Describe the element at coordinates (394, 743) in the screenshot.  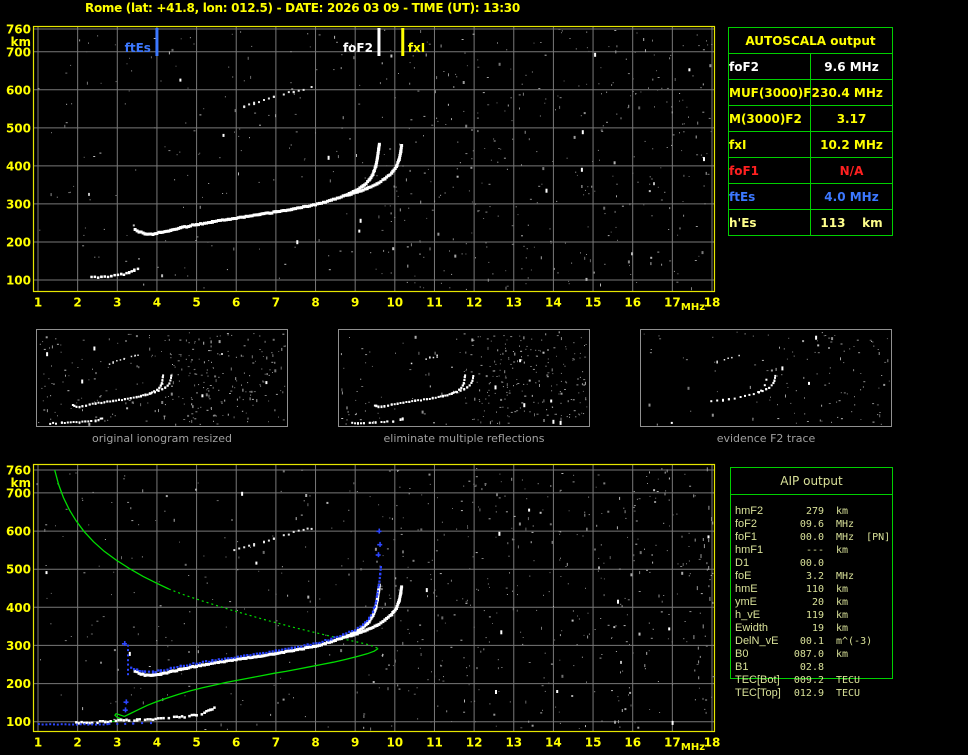
I see `svg-text: 10` at that location.